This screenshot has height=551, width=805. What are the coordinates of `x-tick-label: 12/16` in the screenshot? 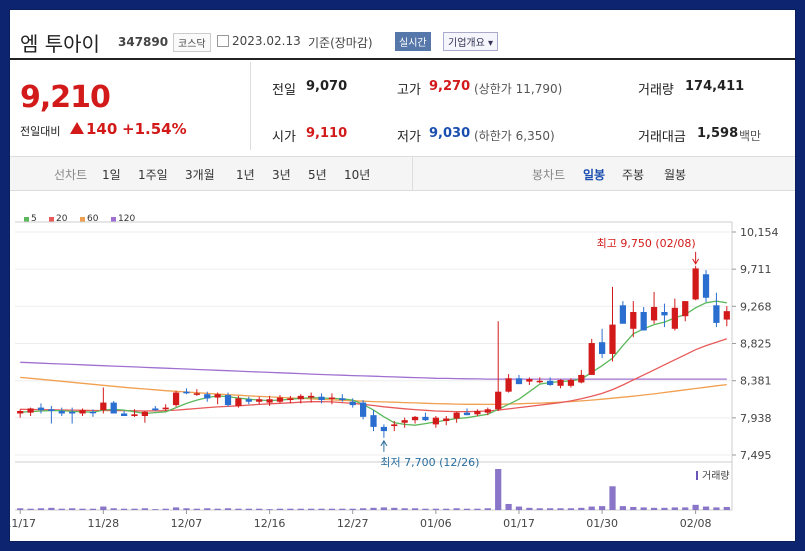 It's located at (270, 523).